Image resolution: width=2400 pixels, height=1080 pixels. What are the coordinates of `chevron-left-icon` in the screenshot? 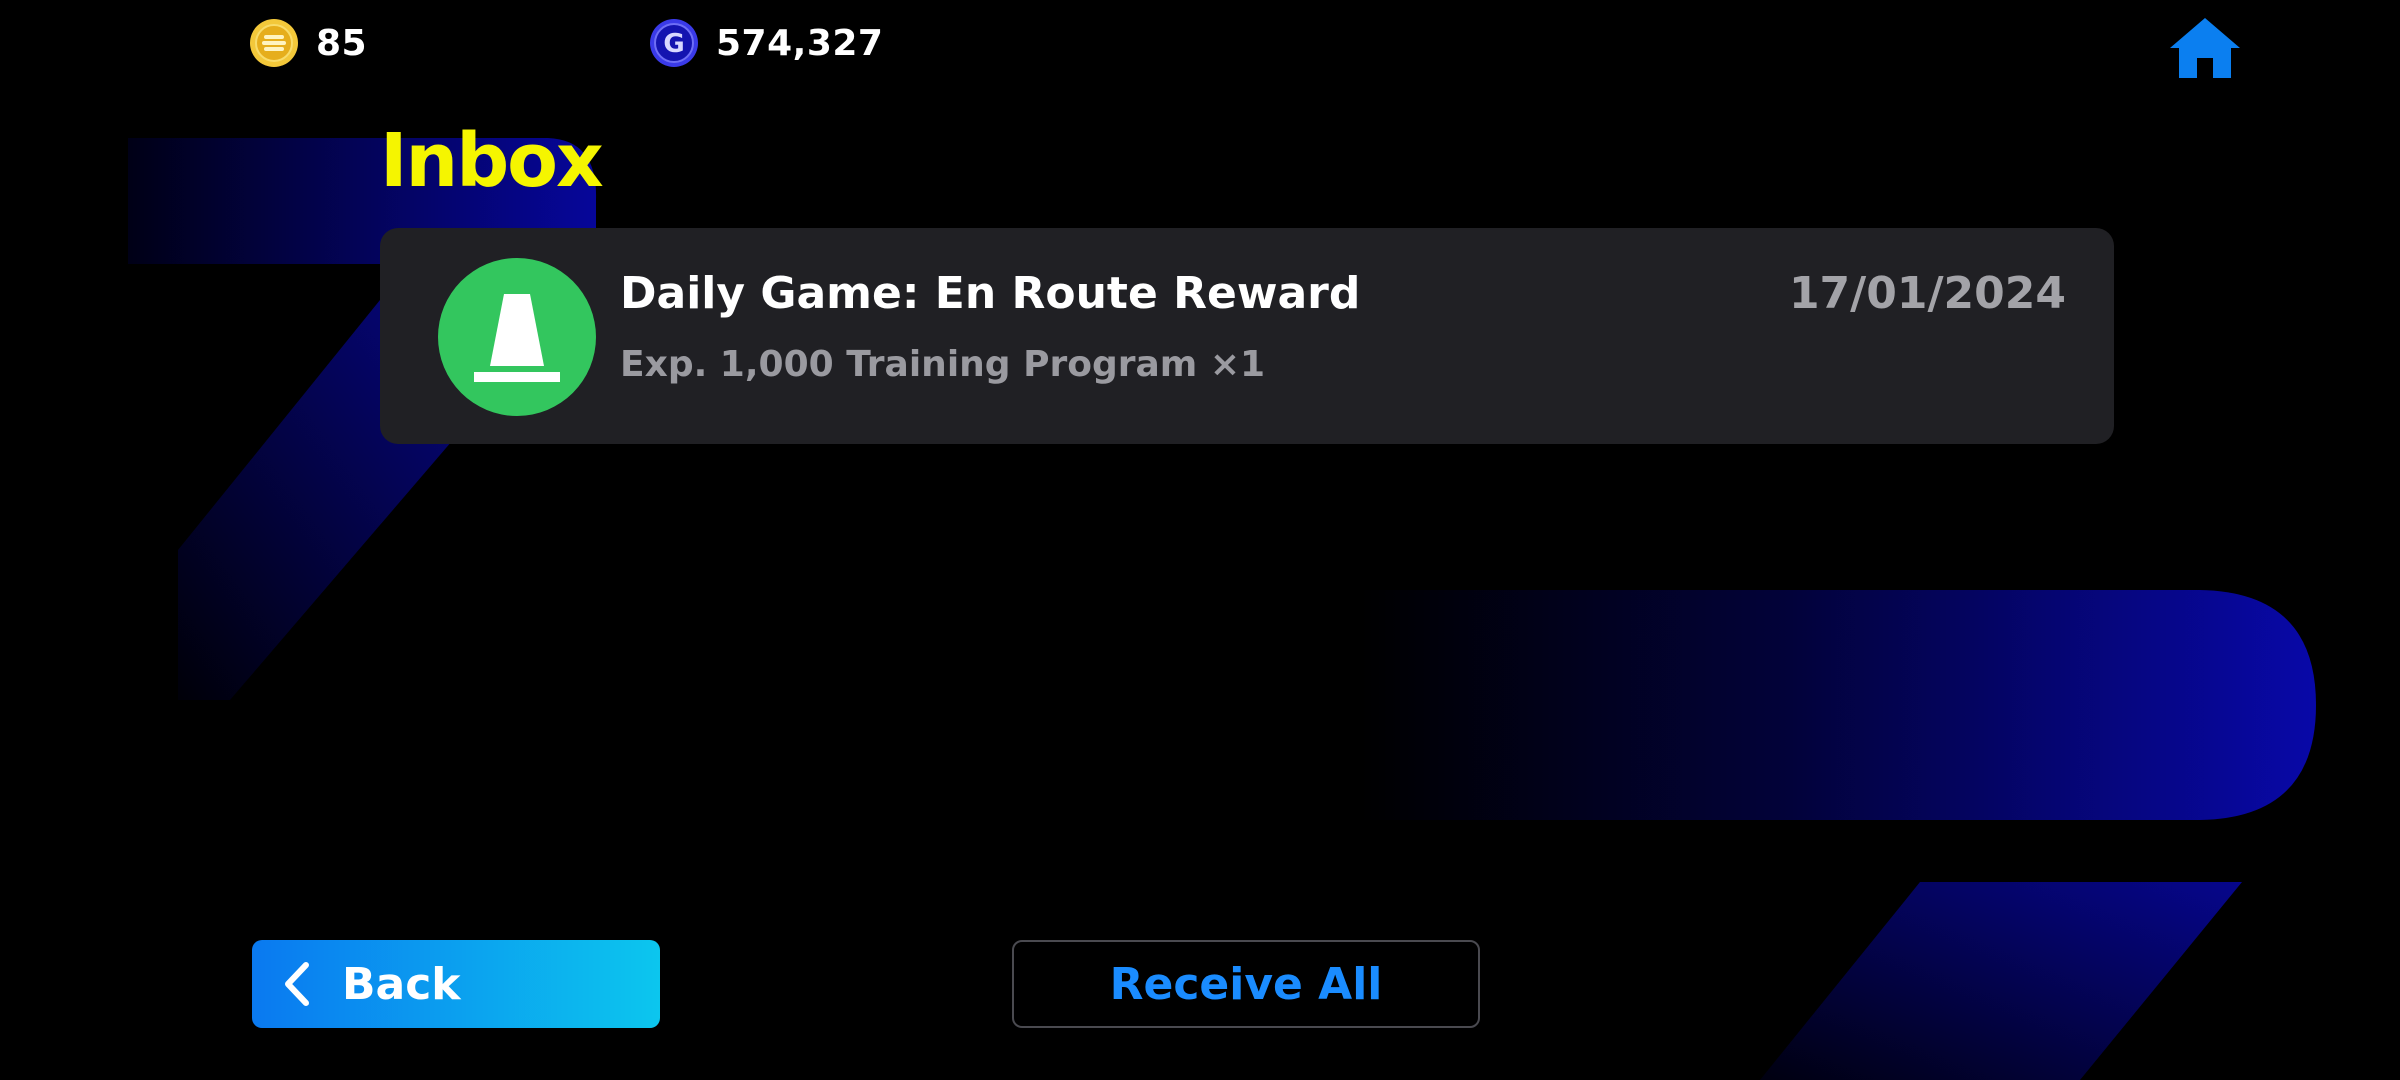 It's located at (297, 984).